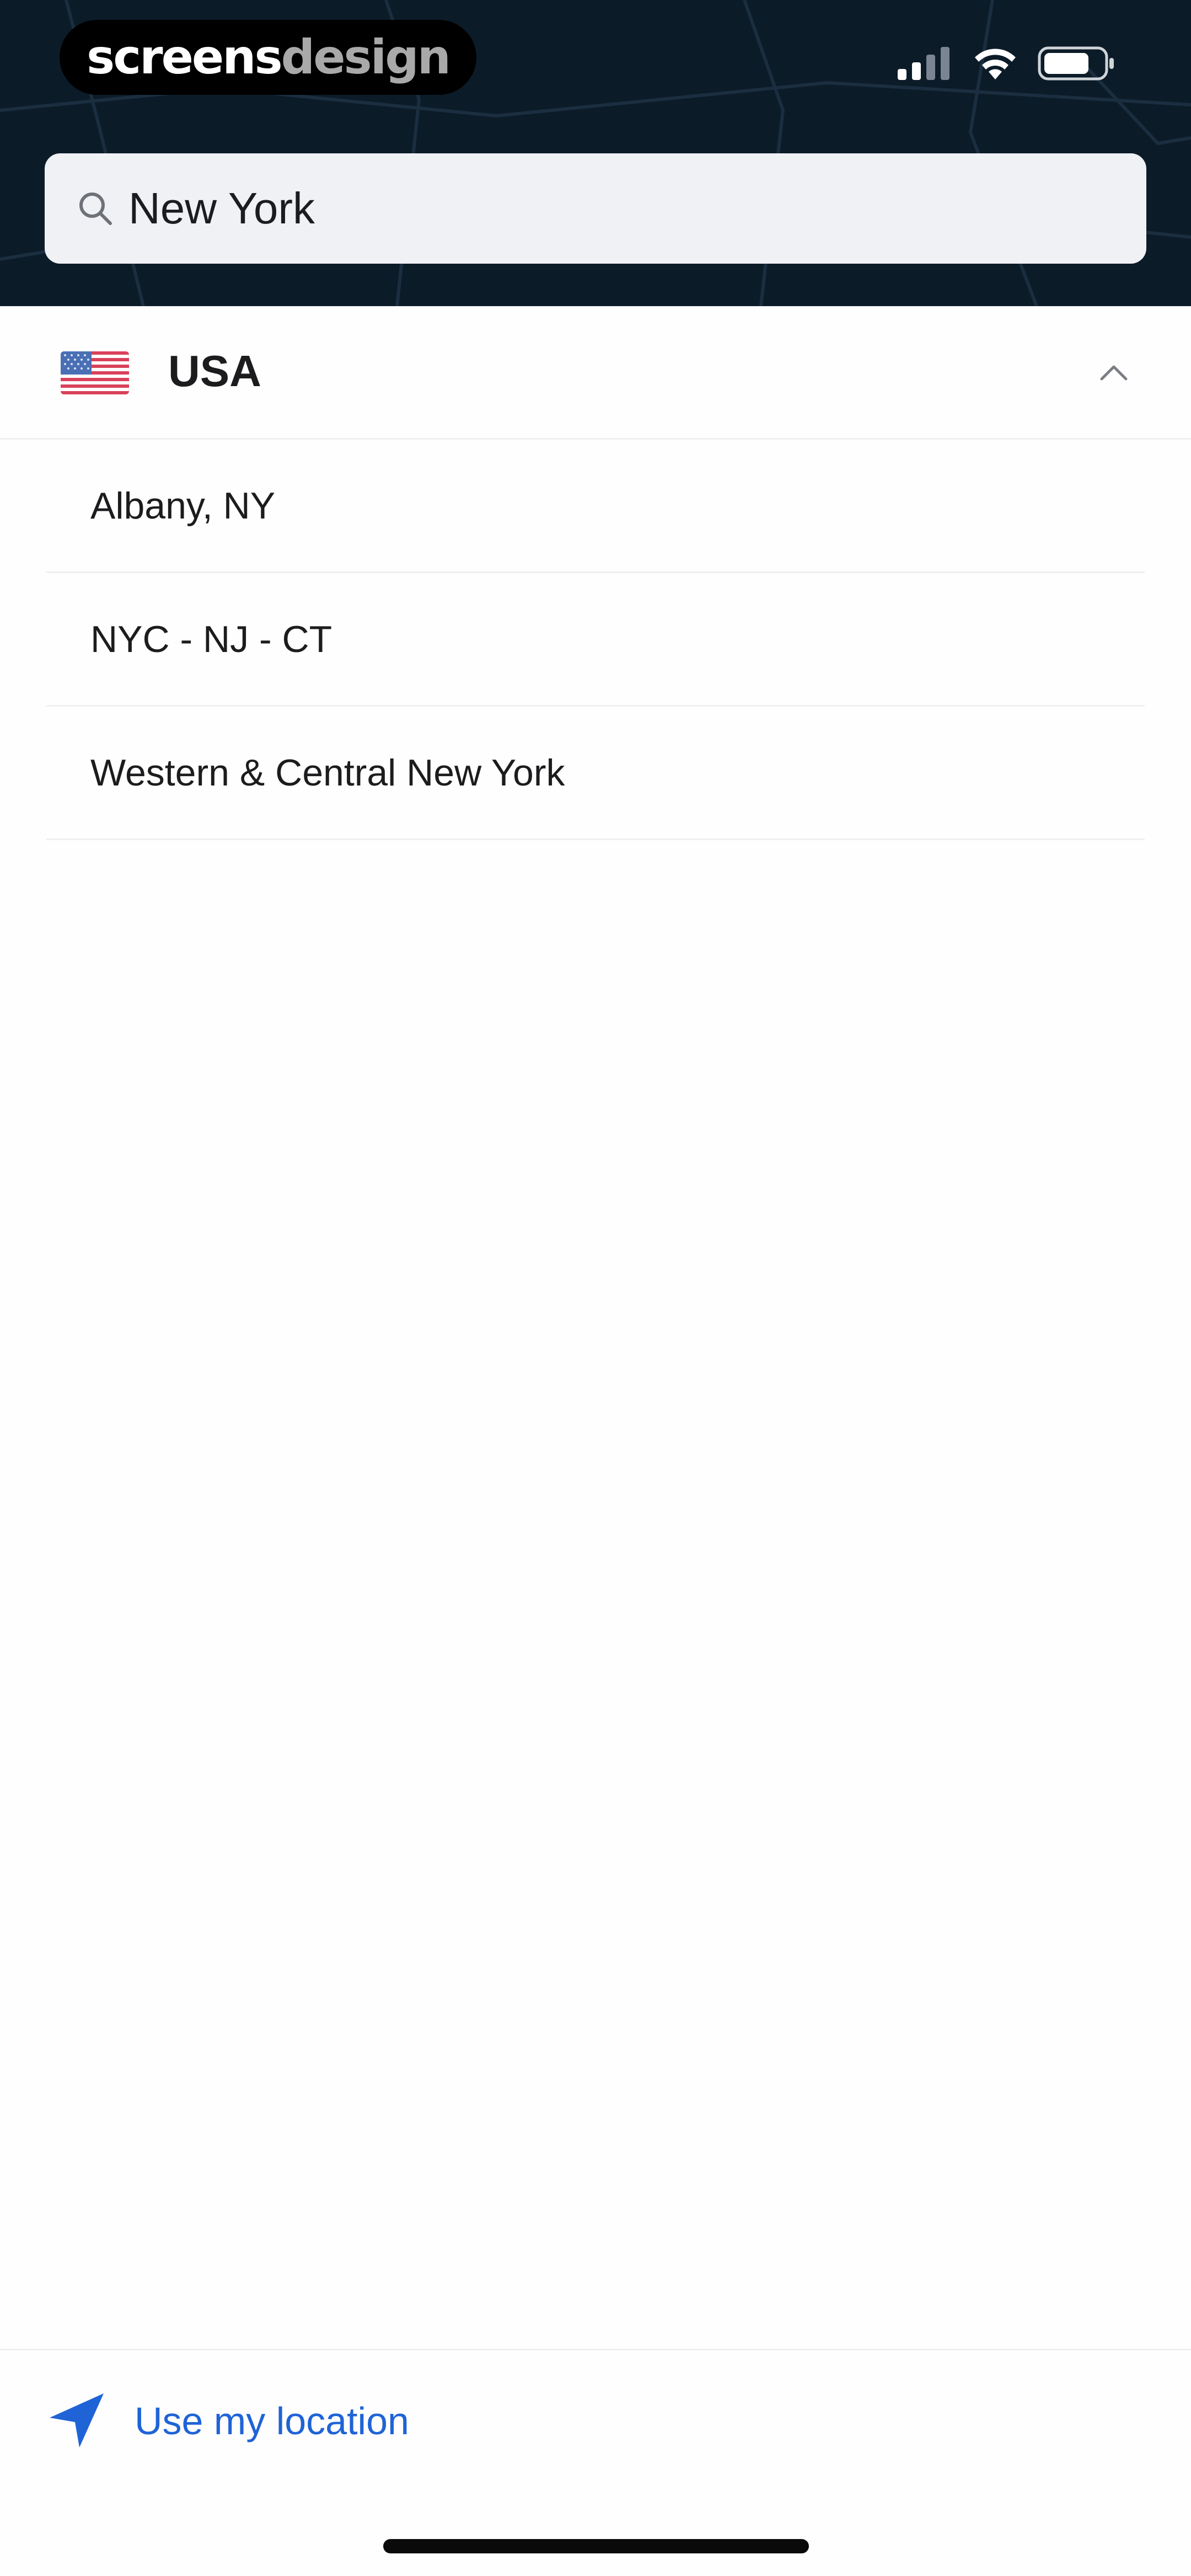  I want to click on battery-icon, so click(1076, 63).